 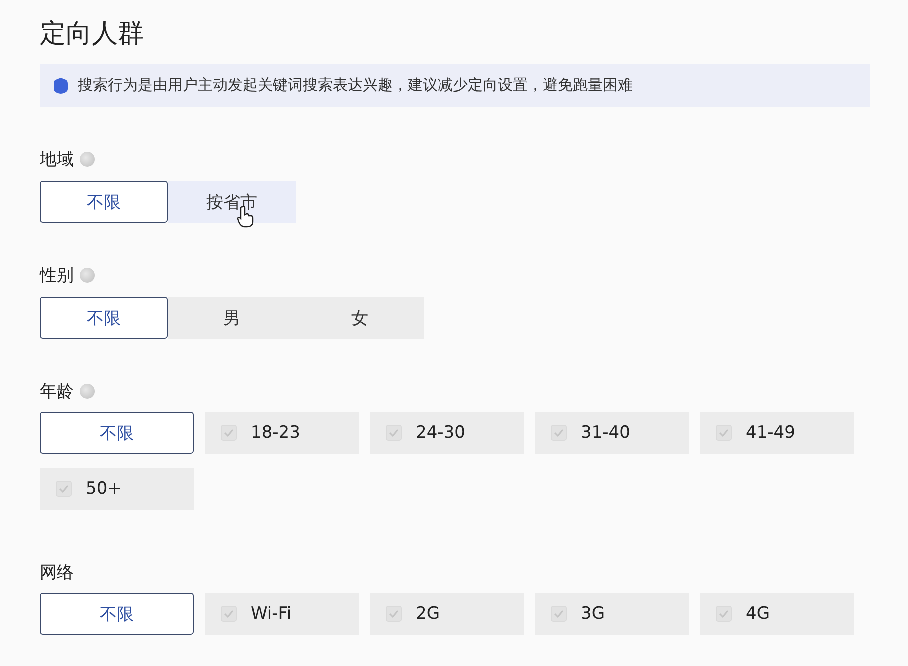 I want to click on option-label: 31-40, so click(x=605, y=433).